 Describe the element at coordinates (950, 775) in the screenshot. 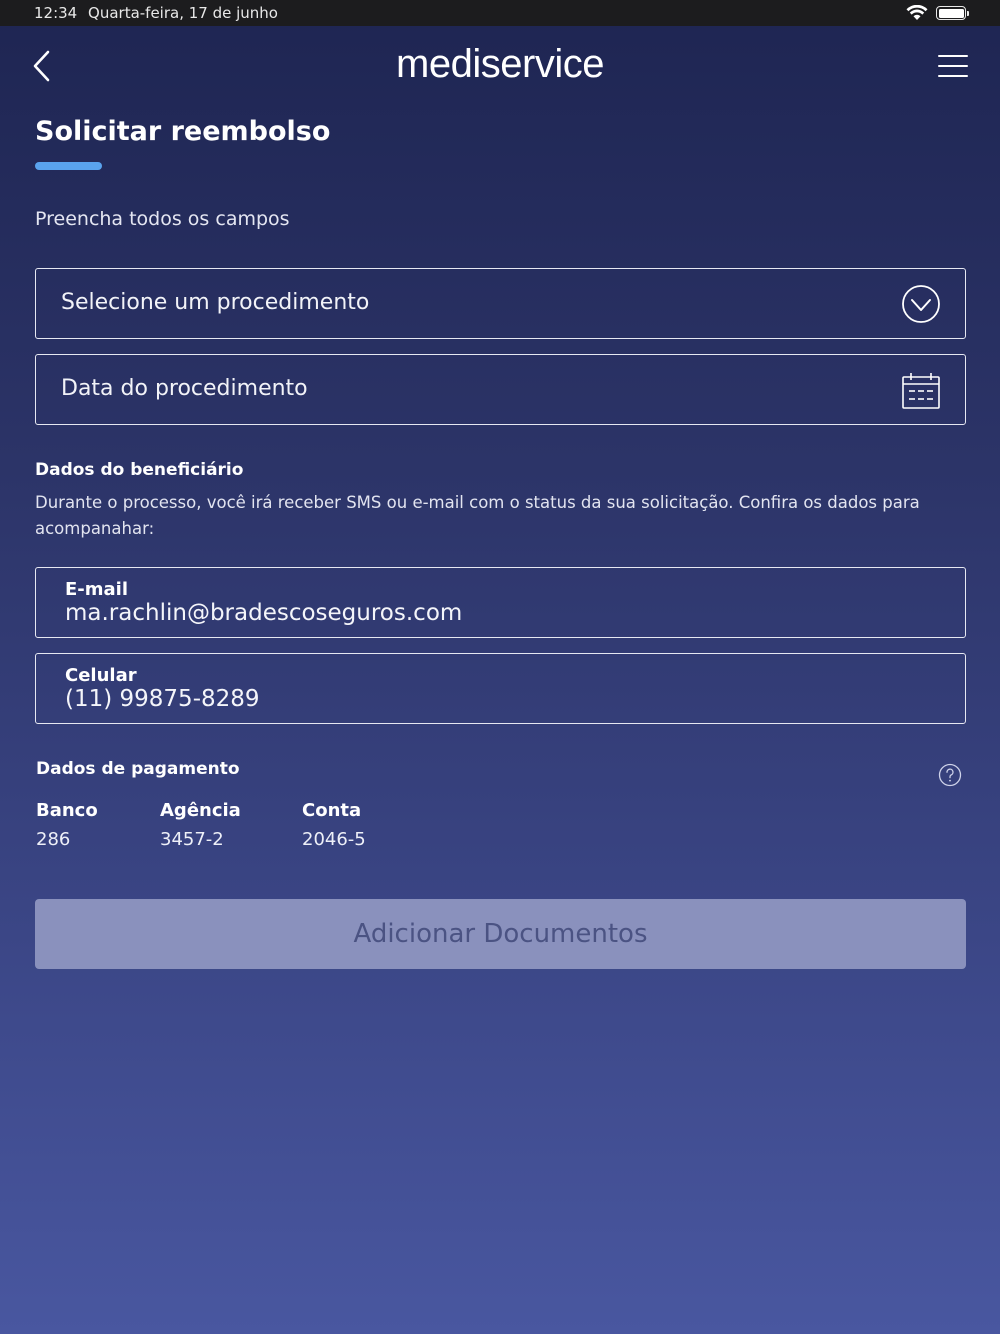

I see `question-circle-icon` at that location.